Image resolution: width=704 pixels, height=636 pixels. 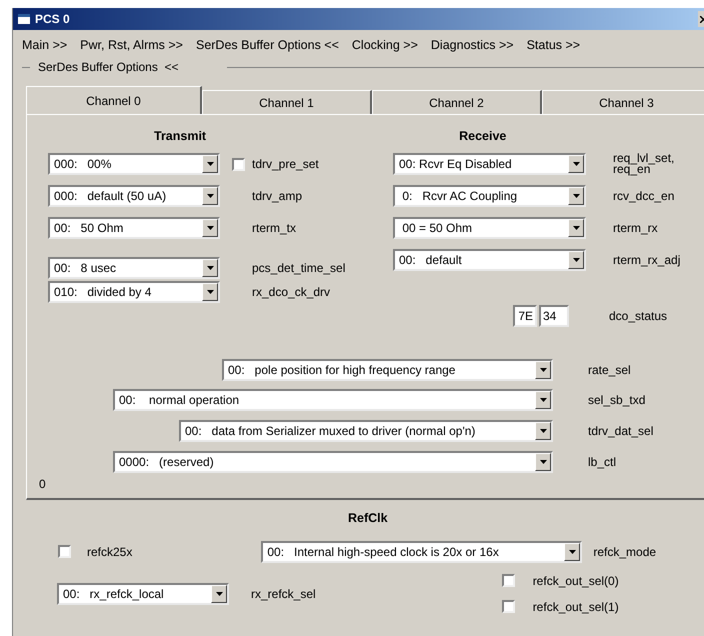 I want to click on field-label: tdrv_dat_sel, so click(x=621, y=431).